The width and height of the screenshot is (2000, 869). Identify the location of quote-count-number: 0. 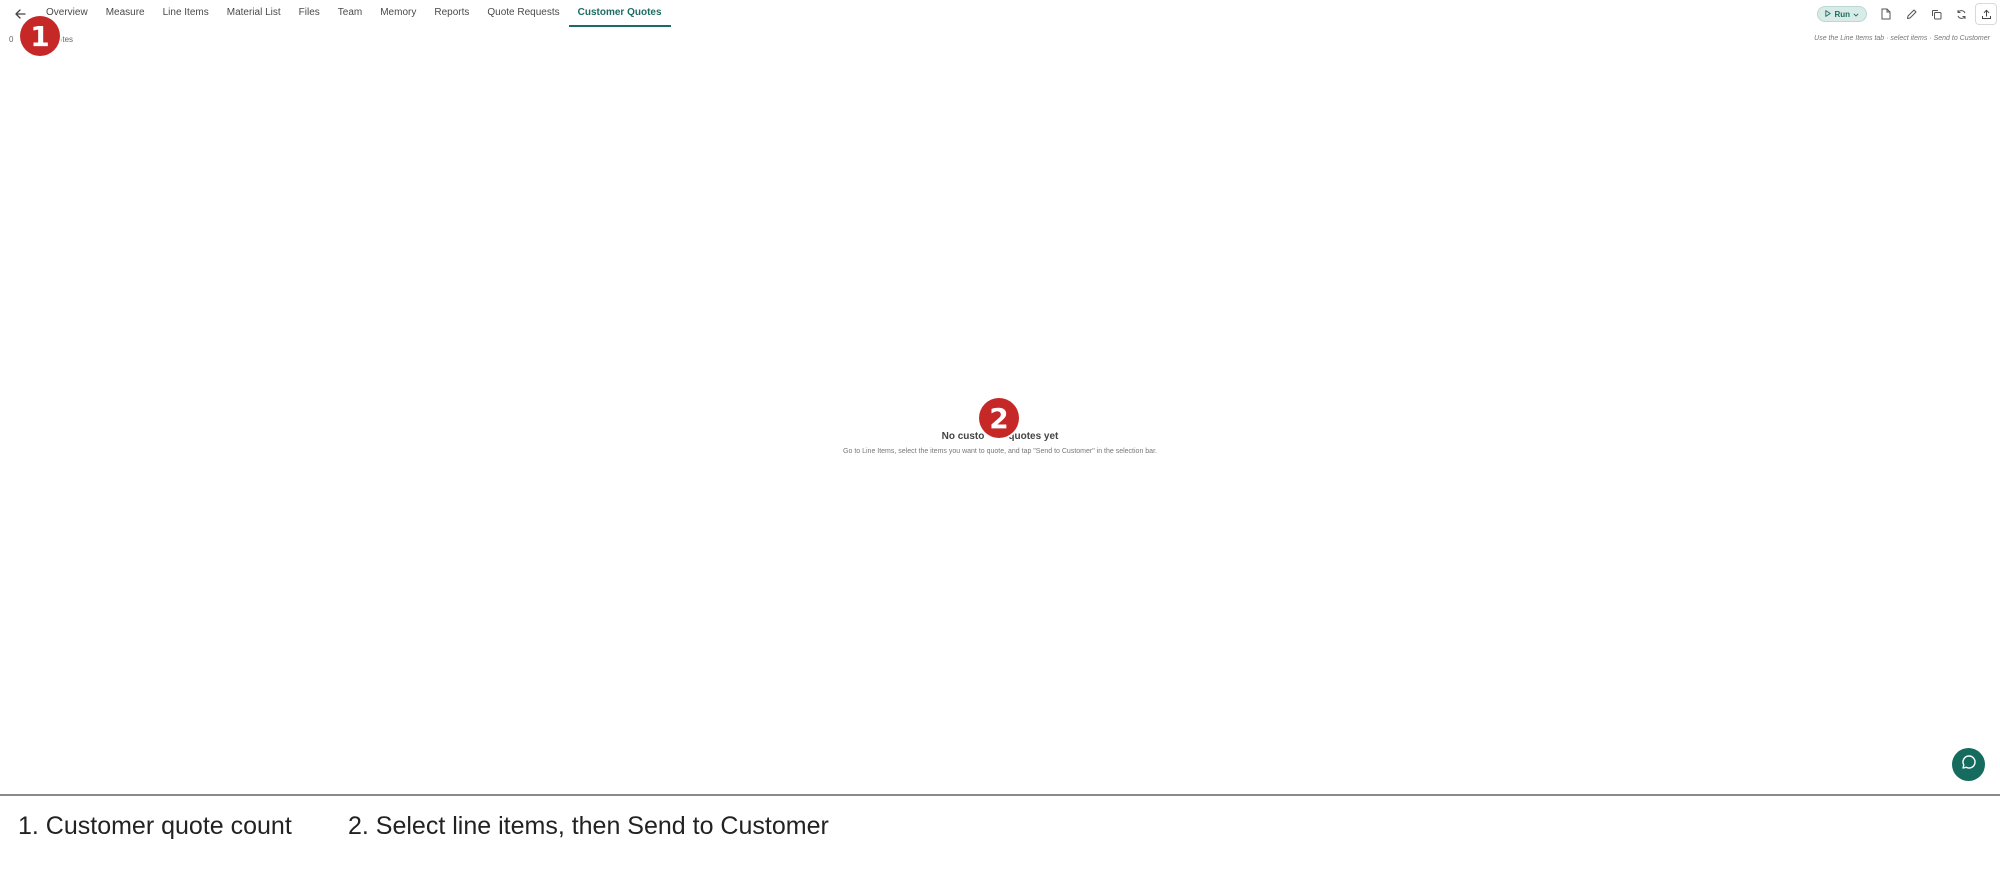
(11, 39).